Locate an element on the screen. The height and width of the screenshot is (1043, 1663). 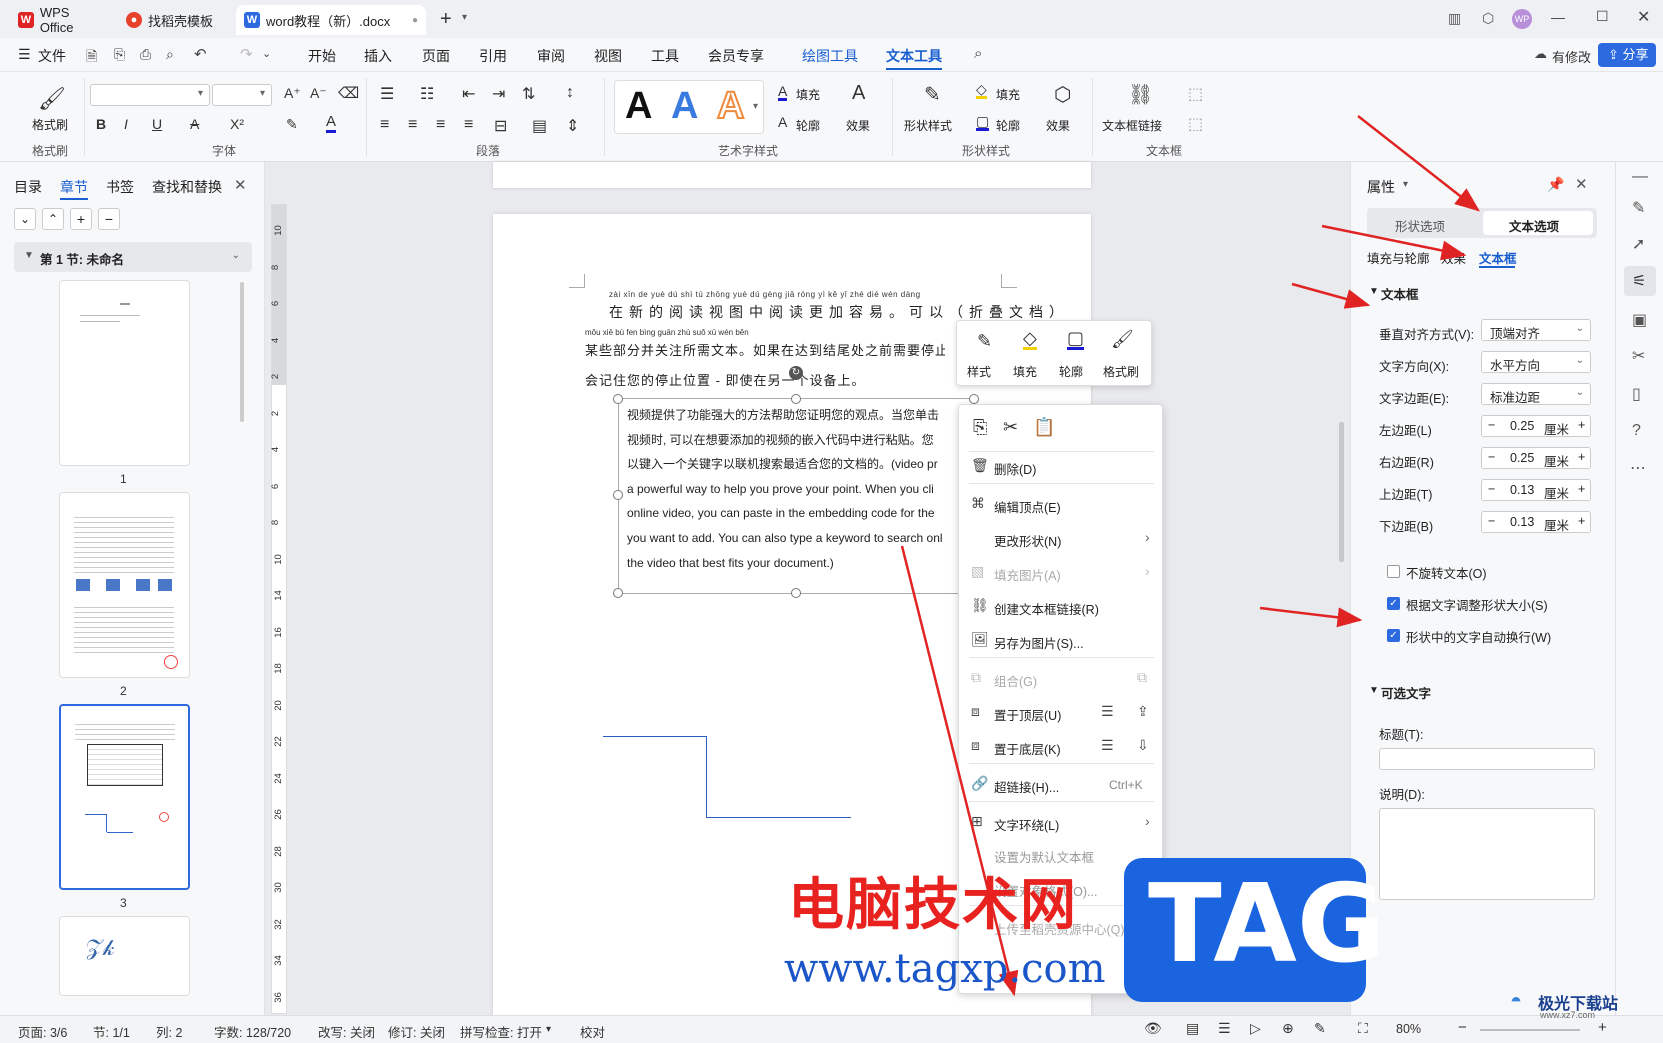
site-logo-url: www.xz7.com is located at coordinates (1568, 1015).